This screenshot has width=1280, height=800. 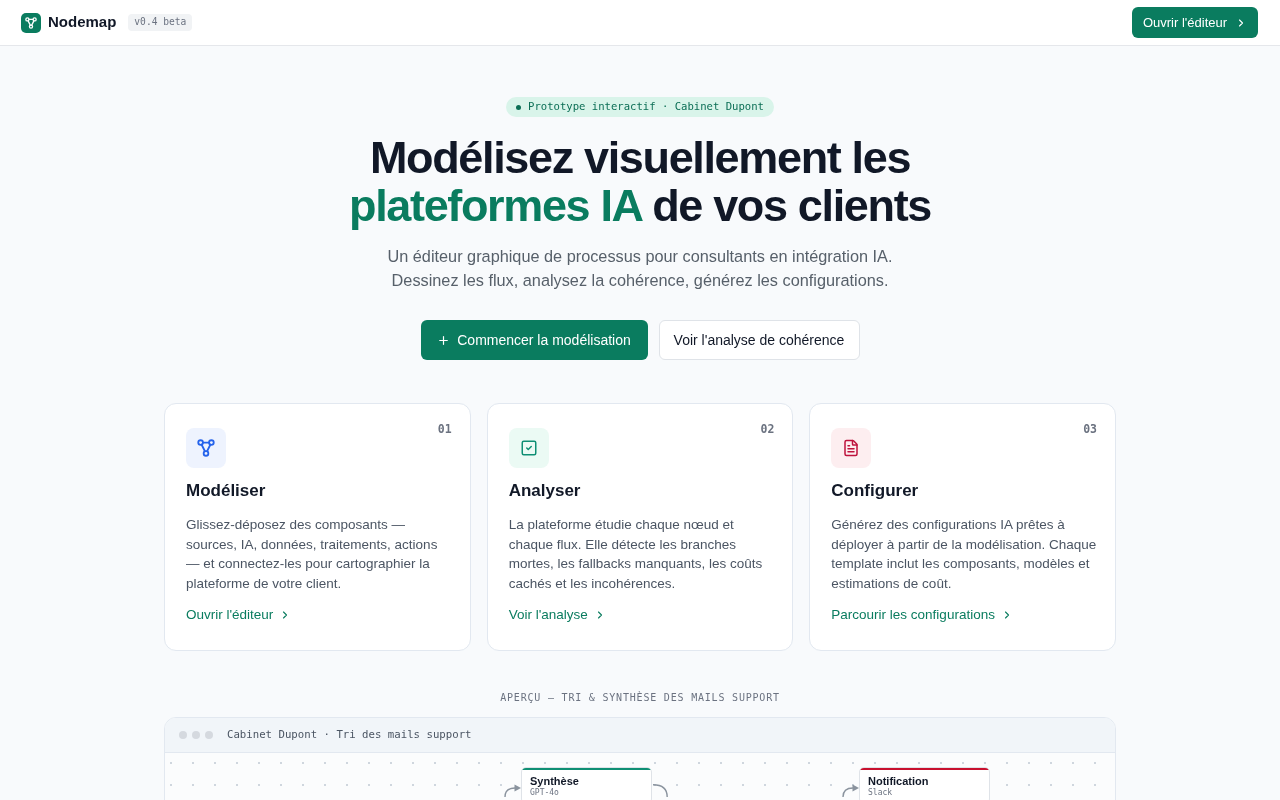 I want to click on hero-subtitle: Un éditeur graphique de processus pour consultants en intégration IA. Dessinez les flux, analysez la cohérence, générez les configurations., so click(x=640, y=268).